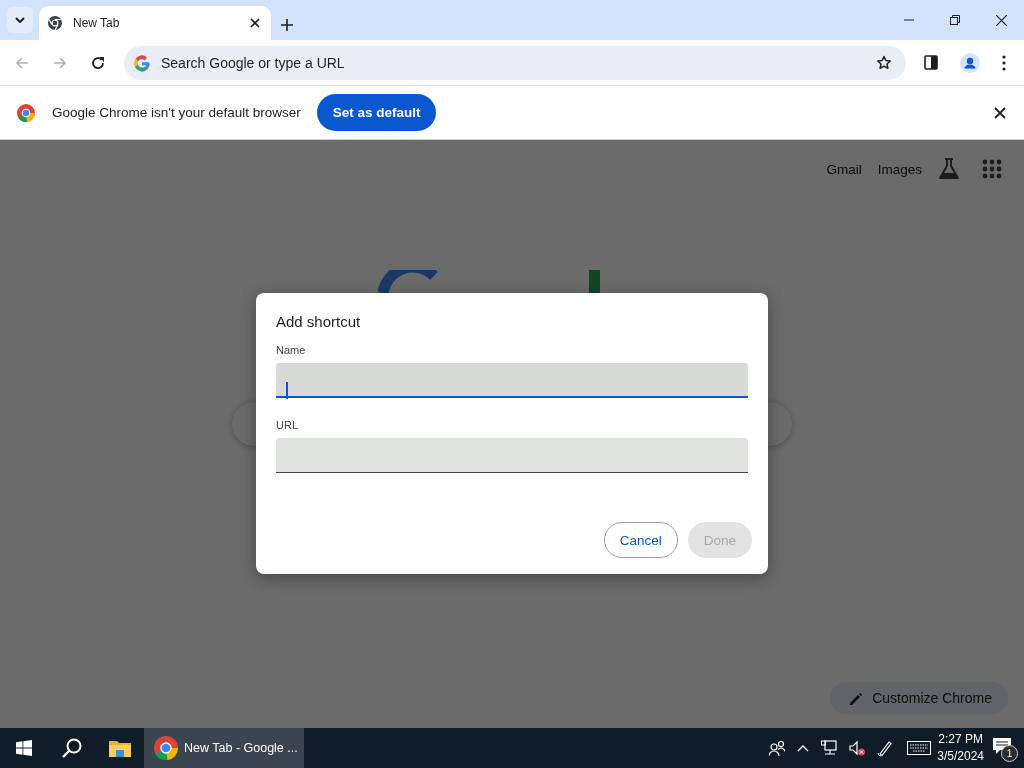  What do you see at coordinates (1009, 753) in the screenshot?
I see `notification-count: 1` at bounding box center [1009, 753].